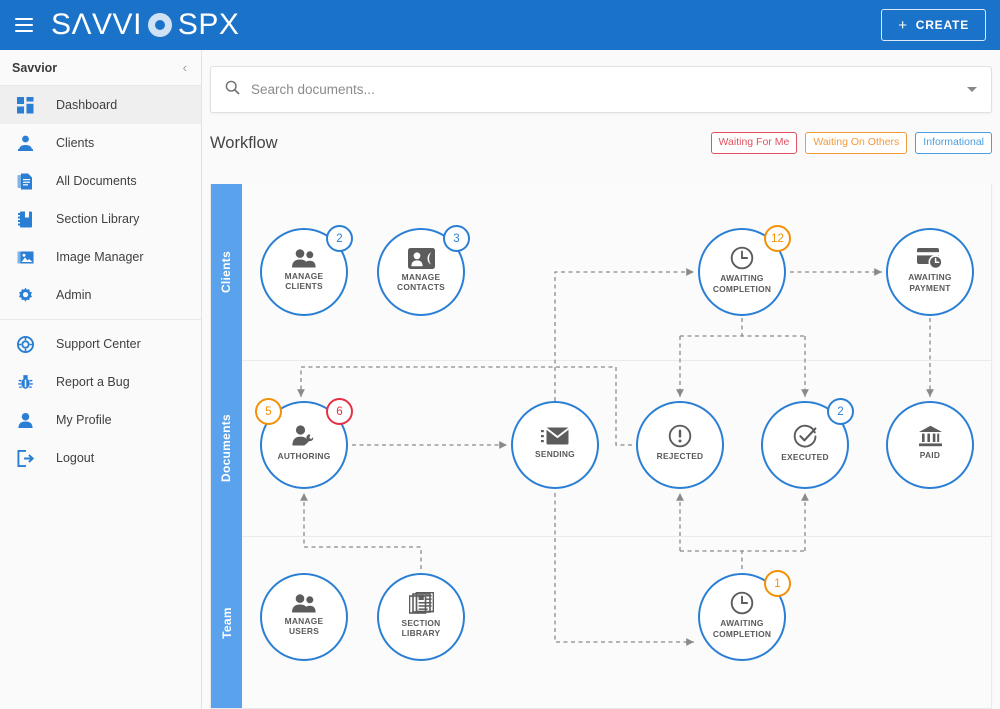  I want to click on workflow-node-awaiting-completion-clients: AWAITING COMPLETION 12, so click(744, 270).